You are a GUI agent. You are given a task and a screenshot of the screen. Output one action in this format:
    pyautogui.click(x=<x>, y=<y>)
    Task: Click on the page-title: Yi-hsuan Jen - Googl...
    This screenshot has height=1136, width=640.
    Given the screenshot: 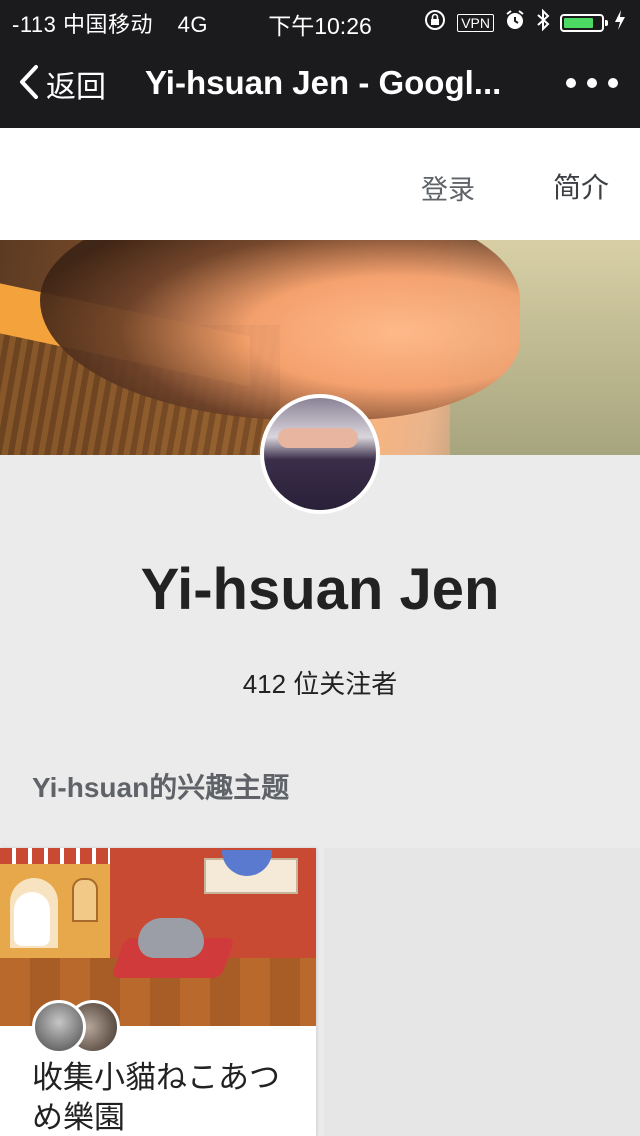 What is the action you would take?
    pyautogui.click(x=323, y=82)
    